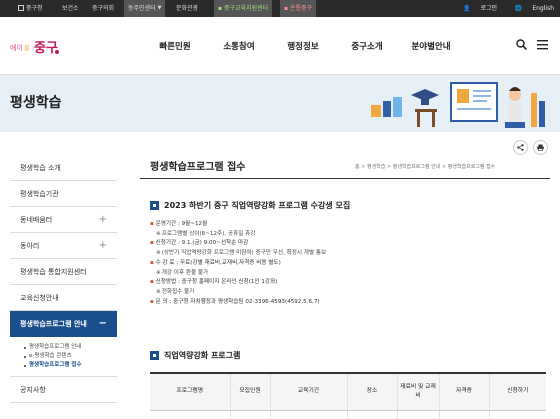 This screenshot has width=560, height=419. I want to click on column-header: 재료비 및 교재비, so click(418, 392).